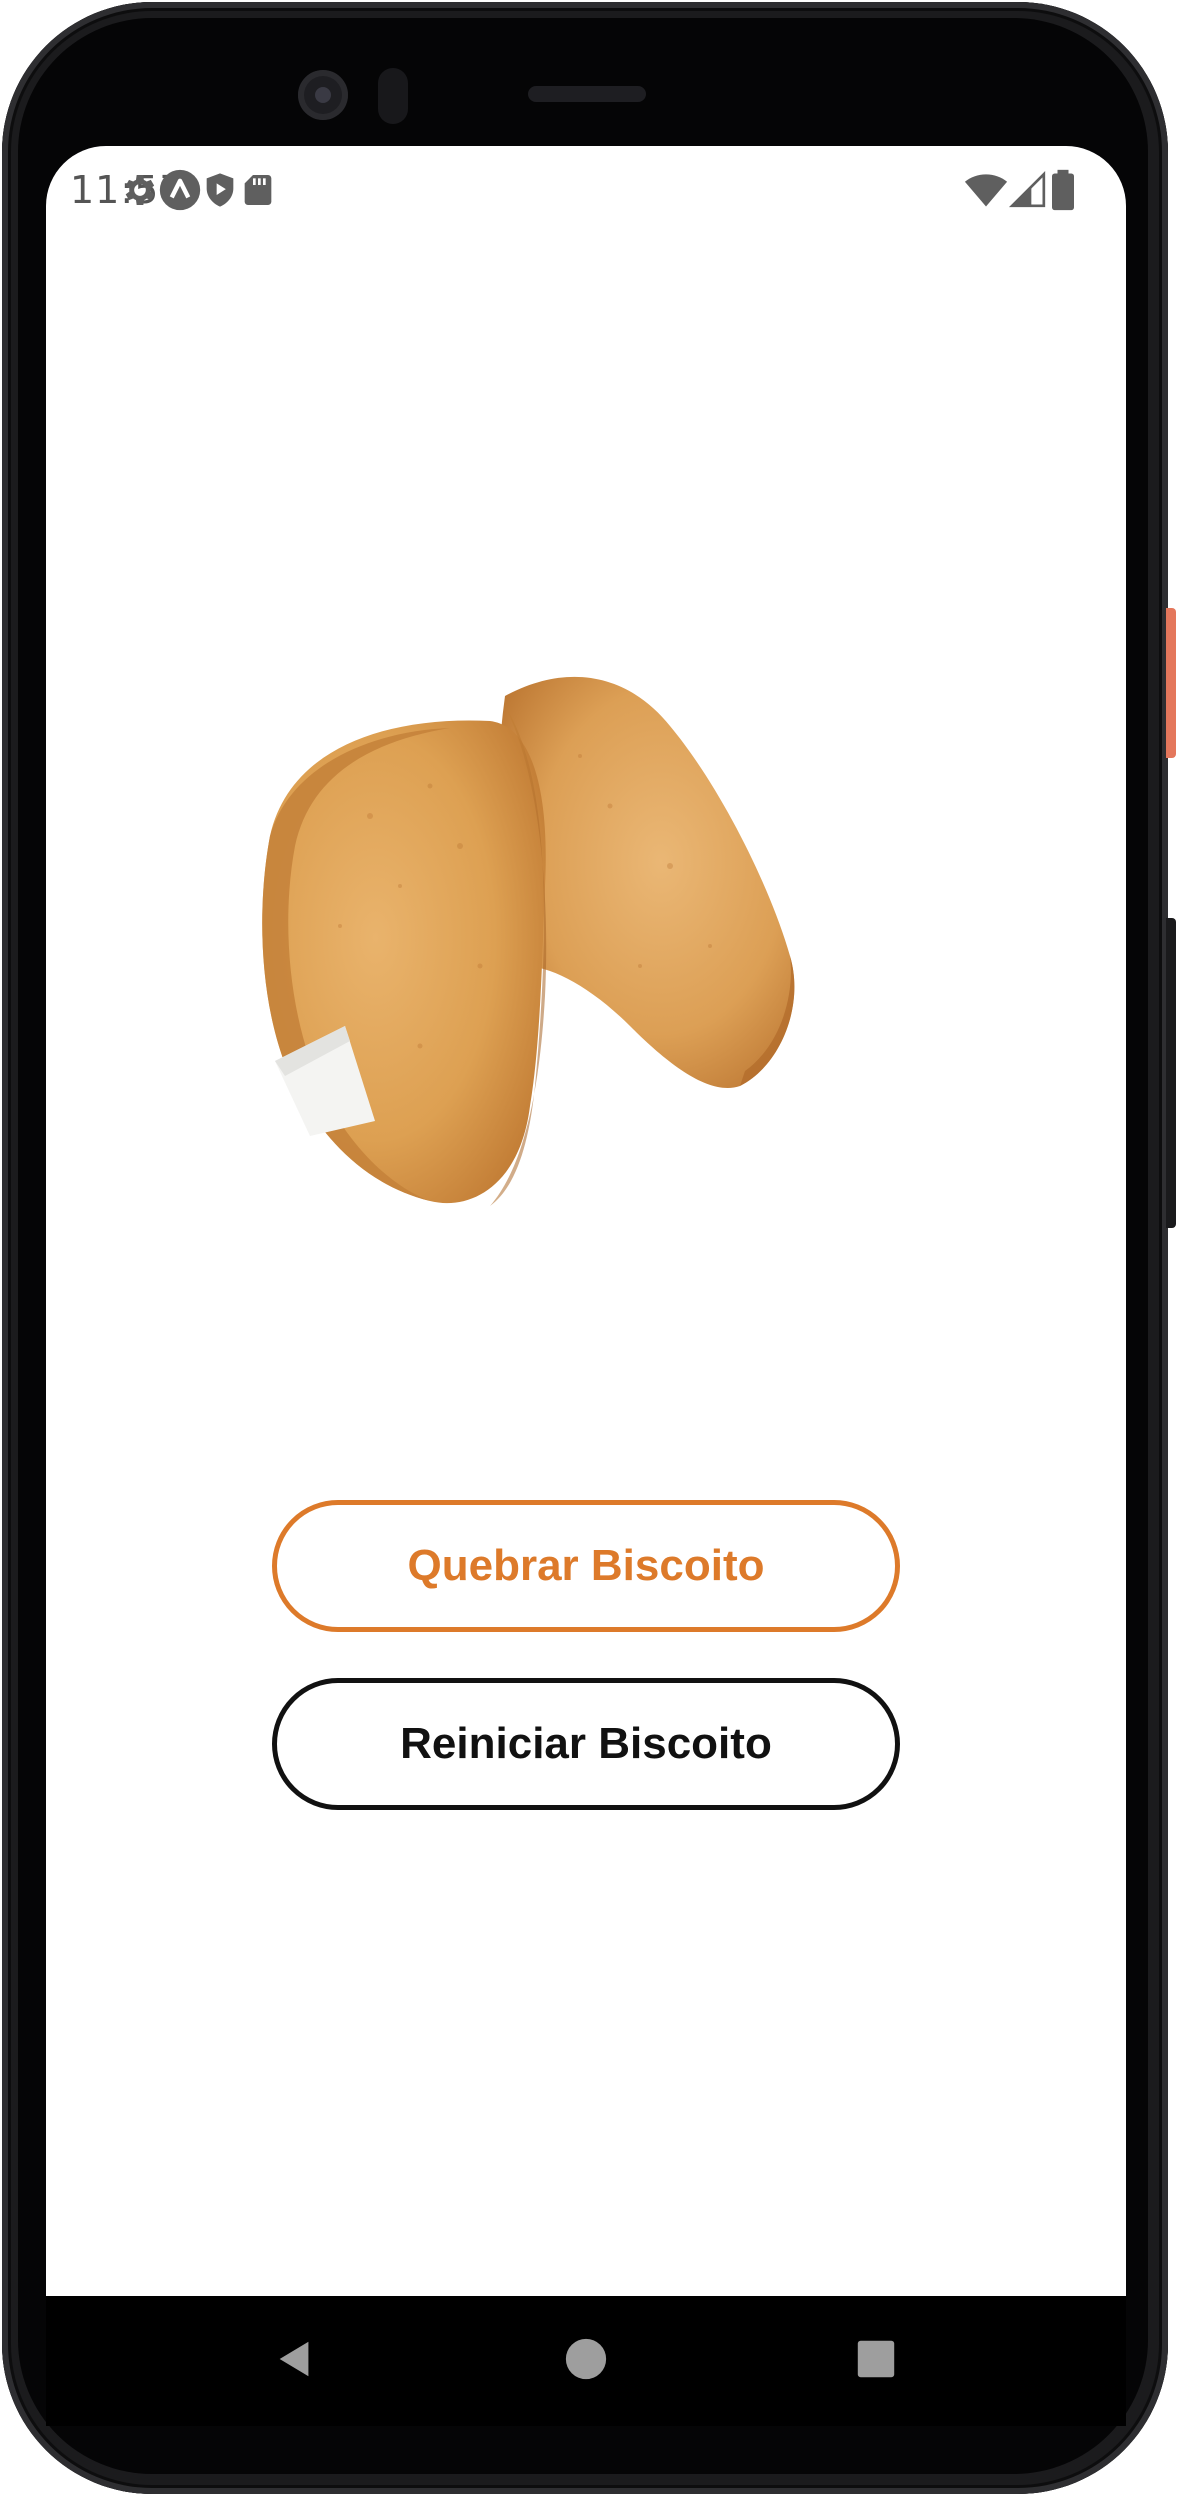 The height and width of the screenshot is (2498, 1178). I want to click on home-icon, so click(586, 2359).